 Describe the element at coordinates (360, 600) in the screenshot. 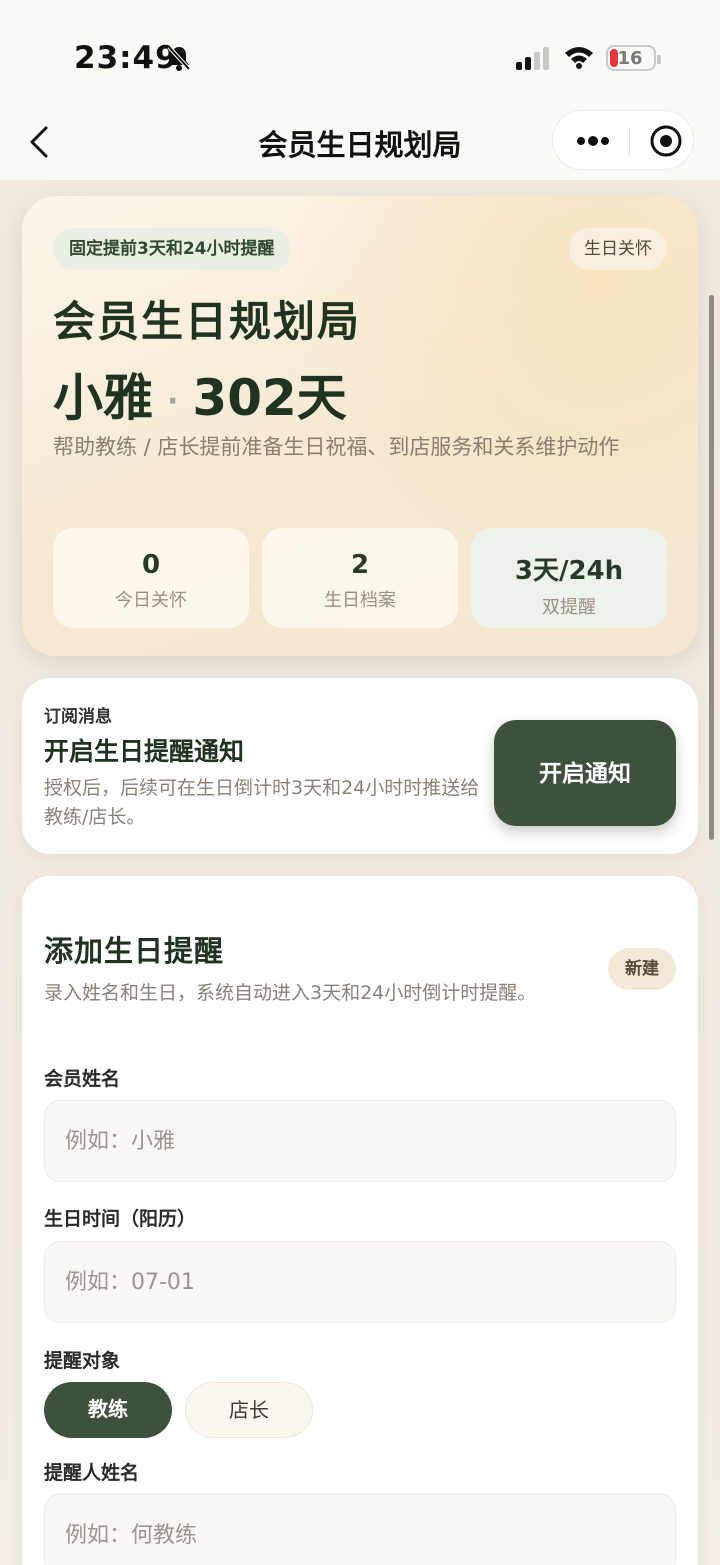

I see `stat-label: 生日档案` at that location.